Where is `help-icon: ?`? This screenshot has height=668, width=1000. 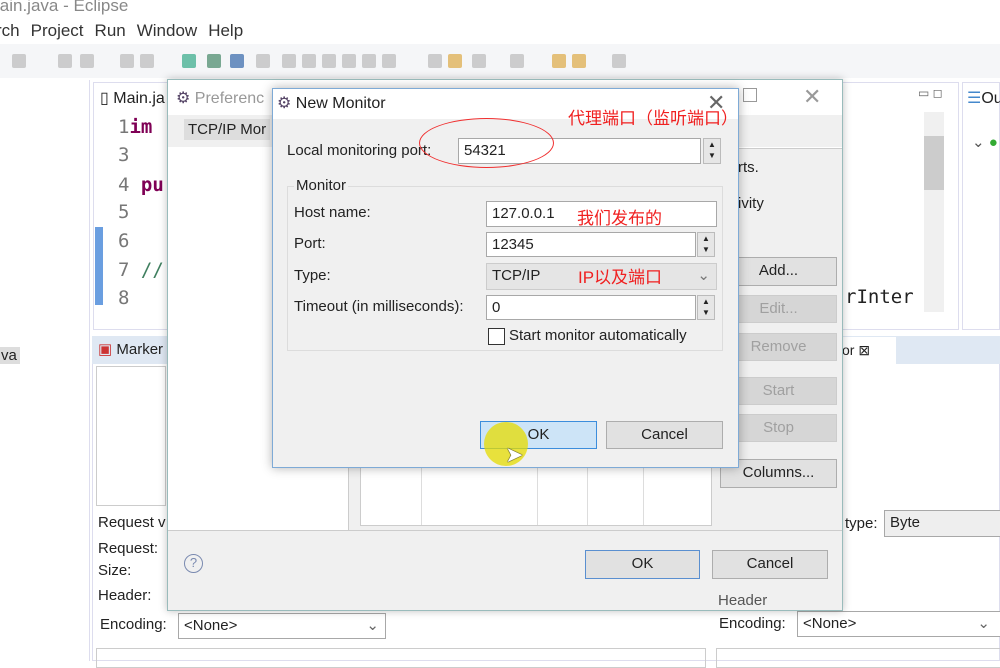
help-icon: ? is located at coordinates (193, 563).